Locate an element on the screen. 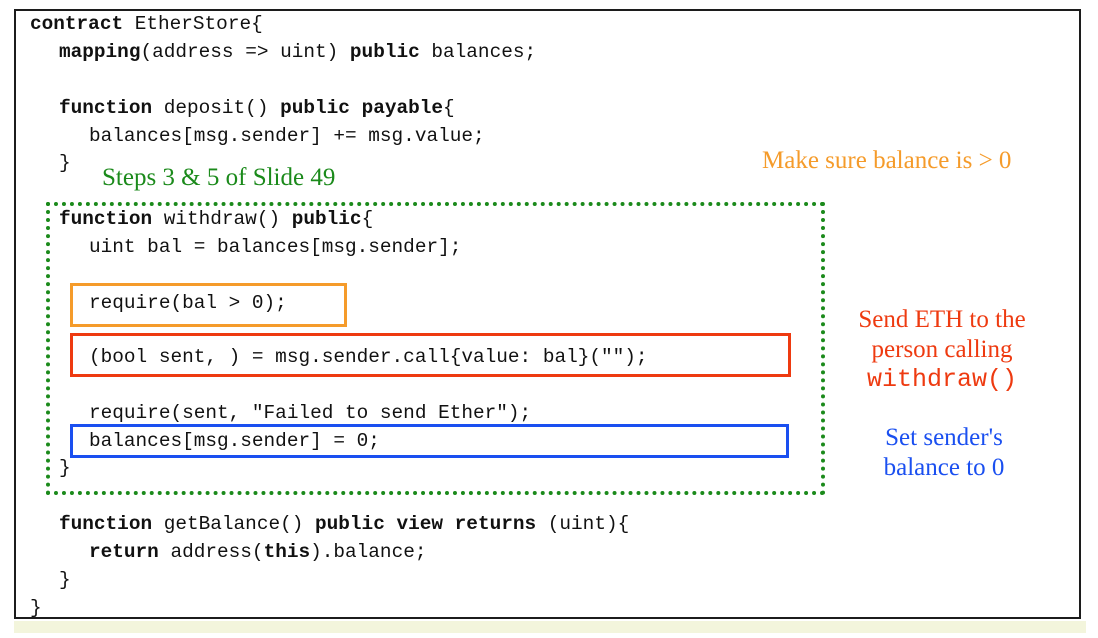 This screenshot has width=1098, height=638. require-highlight-box is located at coordinates (208, 305).